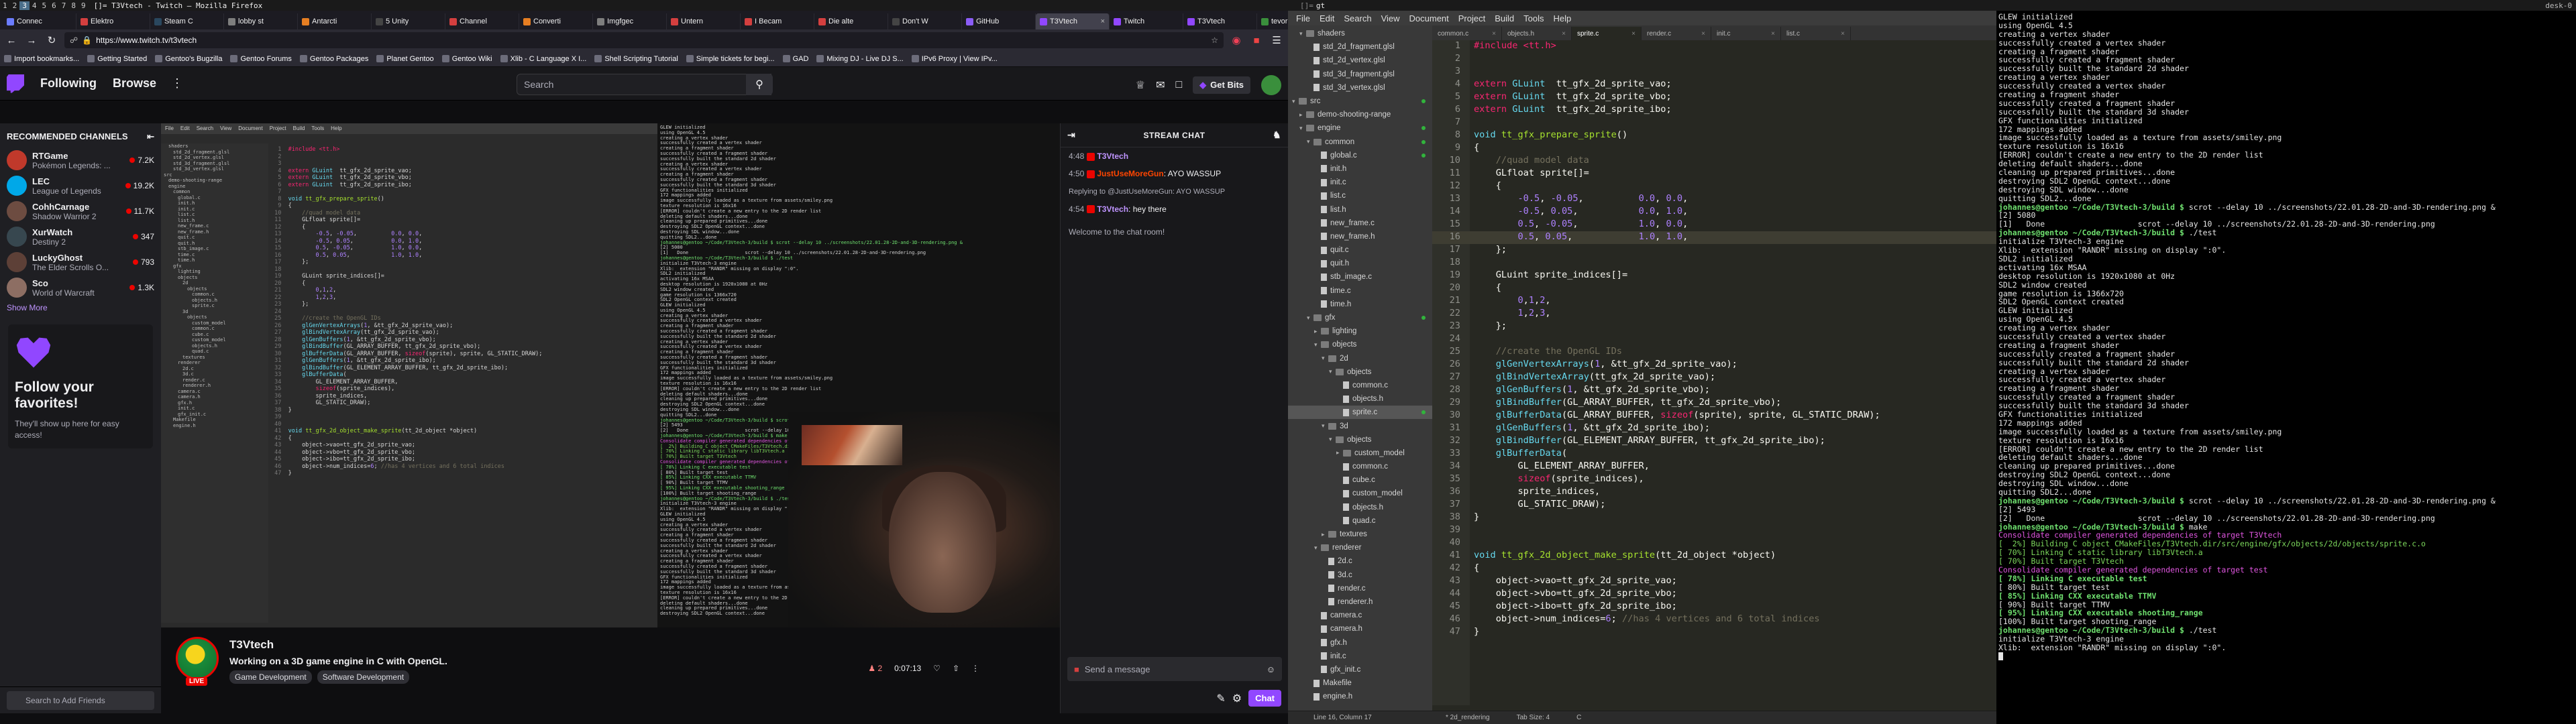 The width and height of the screenshot is (2576, 724). What do you see at coordinates (80, 236) in the screenshot?
I see `sidebar-channel: XurWatch Destiny 2 347` at bounding box center [80, 236].